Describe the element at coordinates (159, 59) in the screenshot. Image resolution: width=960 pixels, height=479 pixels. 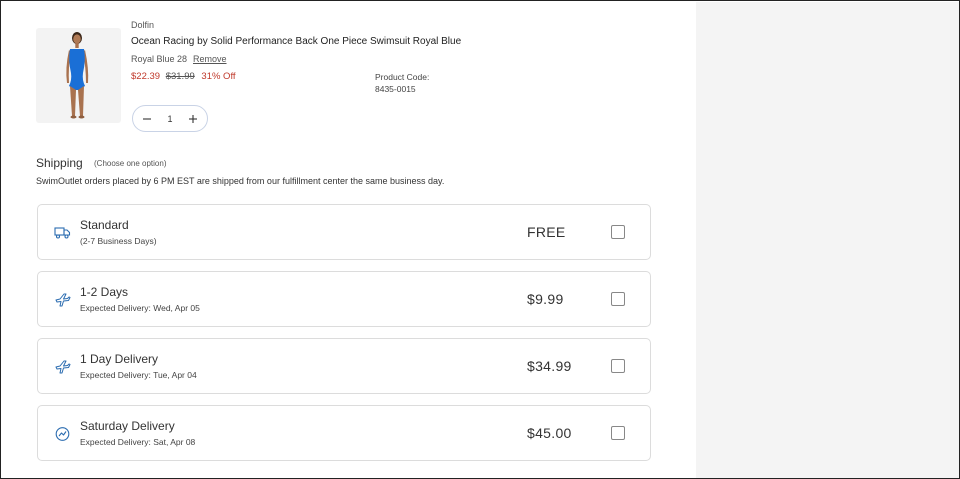
I see `product-variant: Royal Blue 28` at that location.